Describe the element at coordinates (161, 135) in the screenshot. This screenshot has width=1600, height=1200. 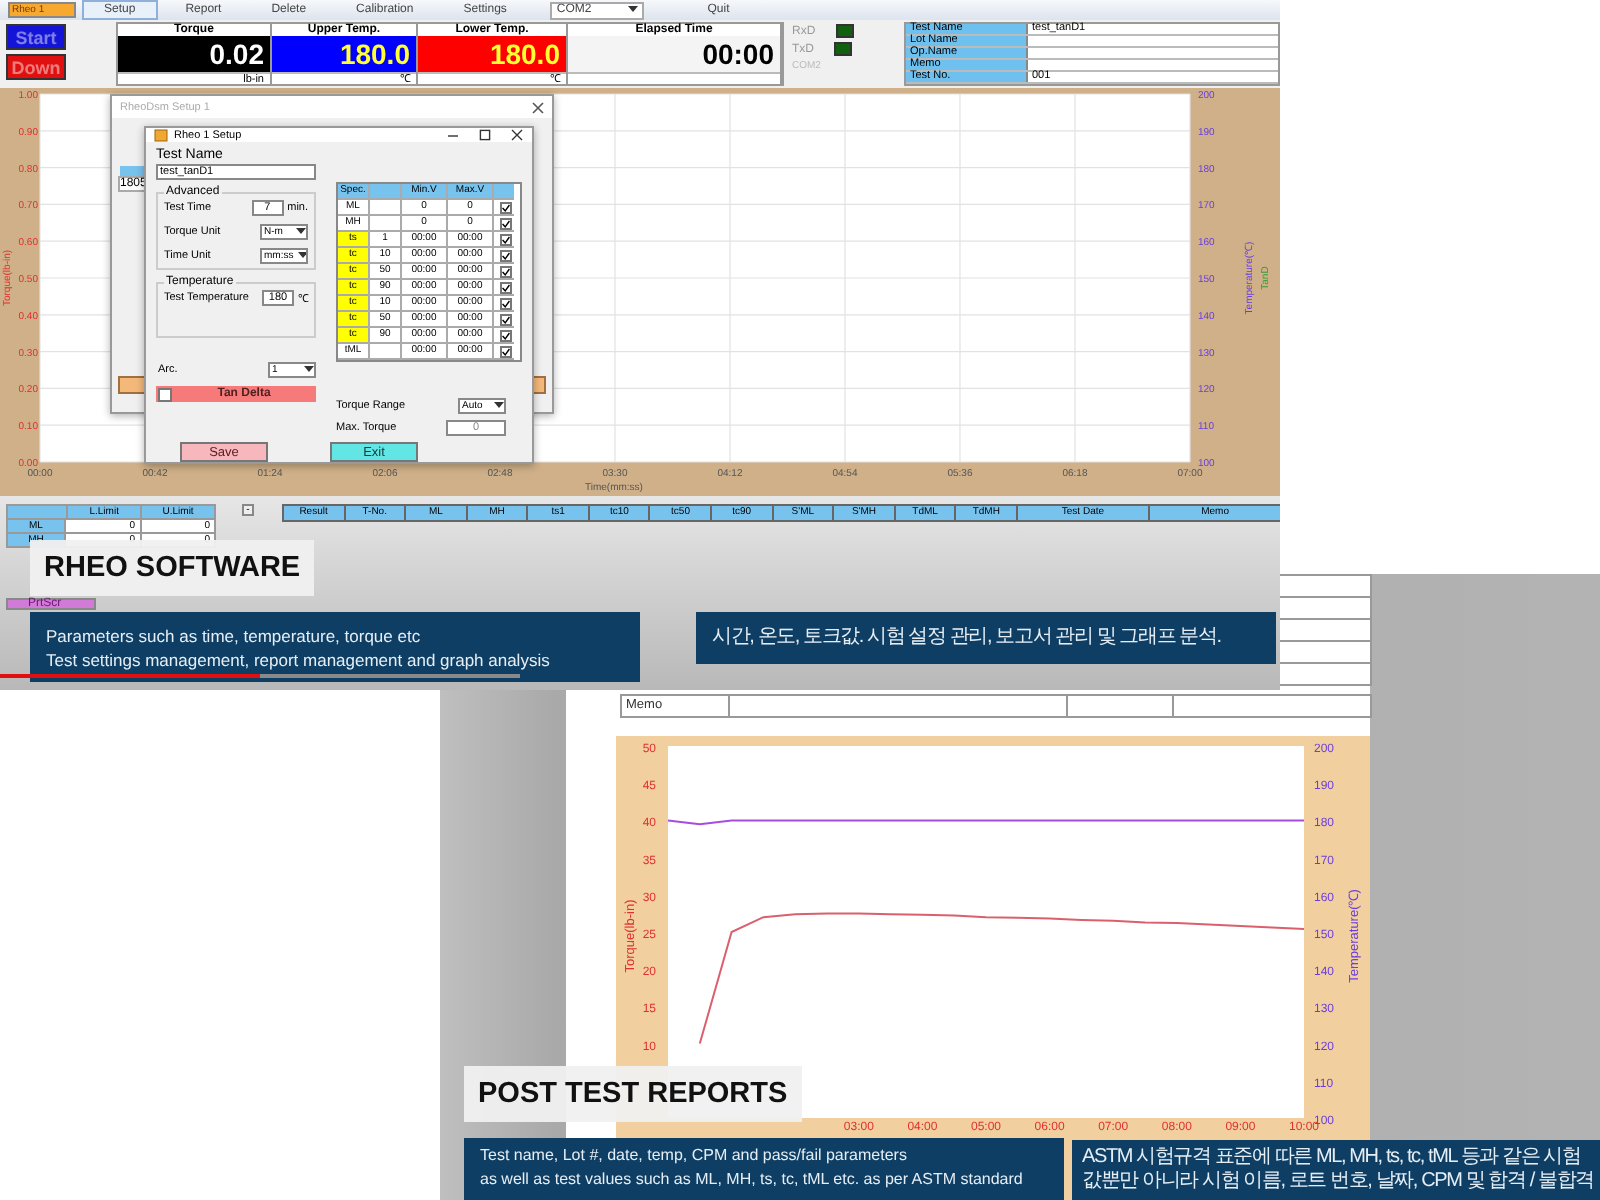
I see `app-icon` at that location.